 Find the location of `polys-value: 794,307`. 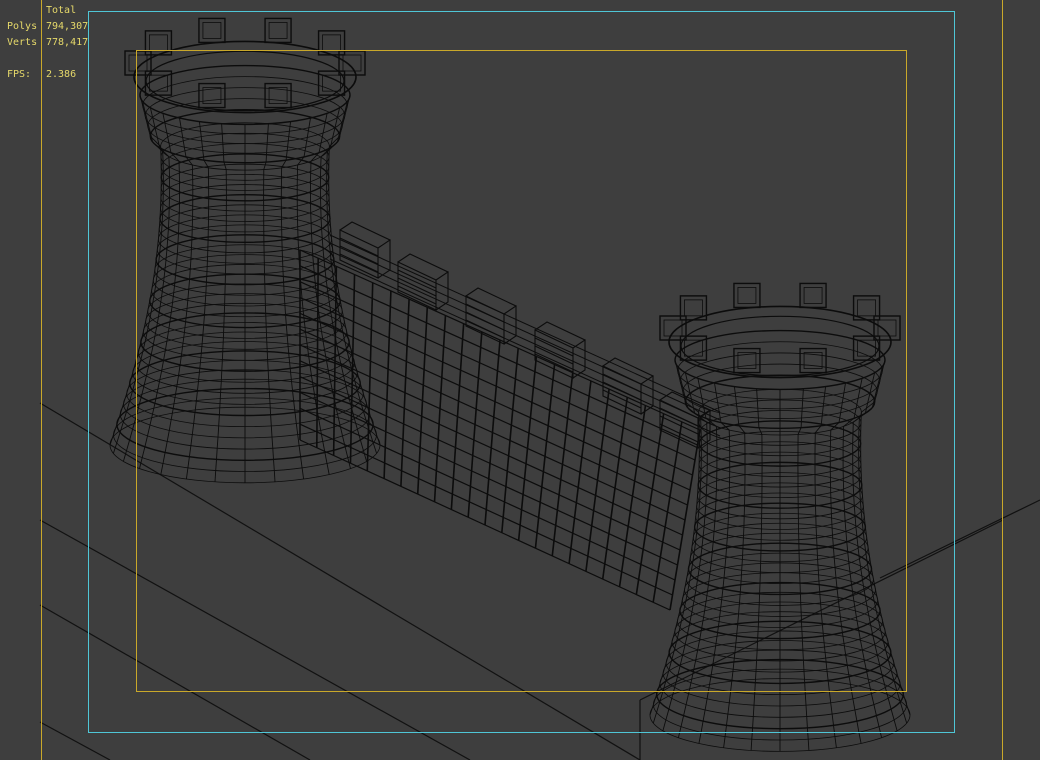

polys-value: 794,307 is located at coordinates (67, 26).